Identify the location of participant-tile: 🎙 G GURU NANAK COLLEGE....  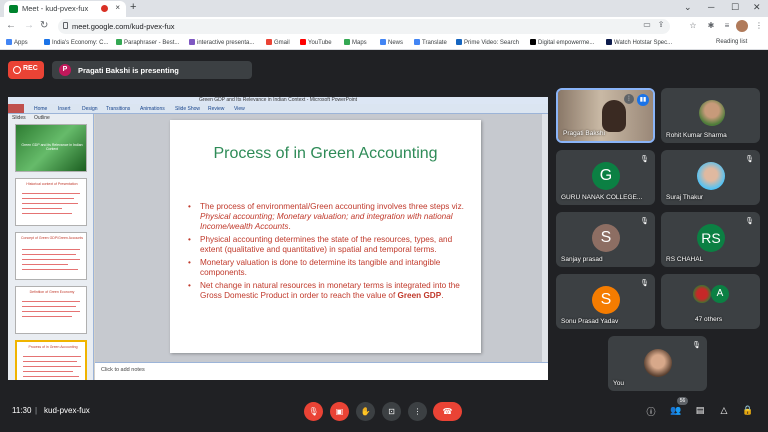
(605, 177).